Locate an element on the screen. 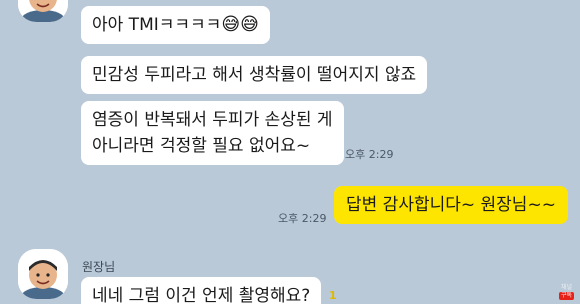 The width and height of the screenshot is (580, 304). sweat-smile-emoji-icon: 😅😅 is located at coordinates (240, 24).